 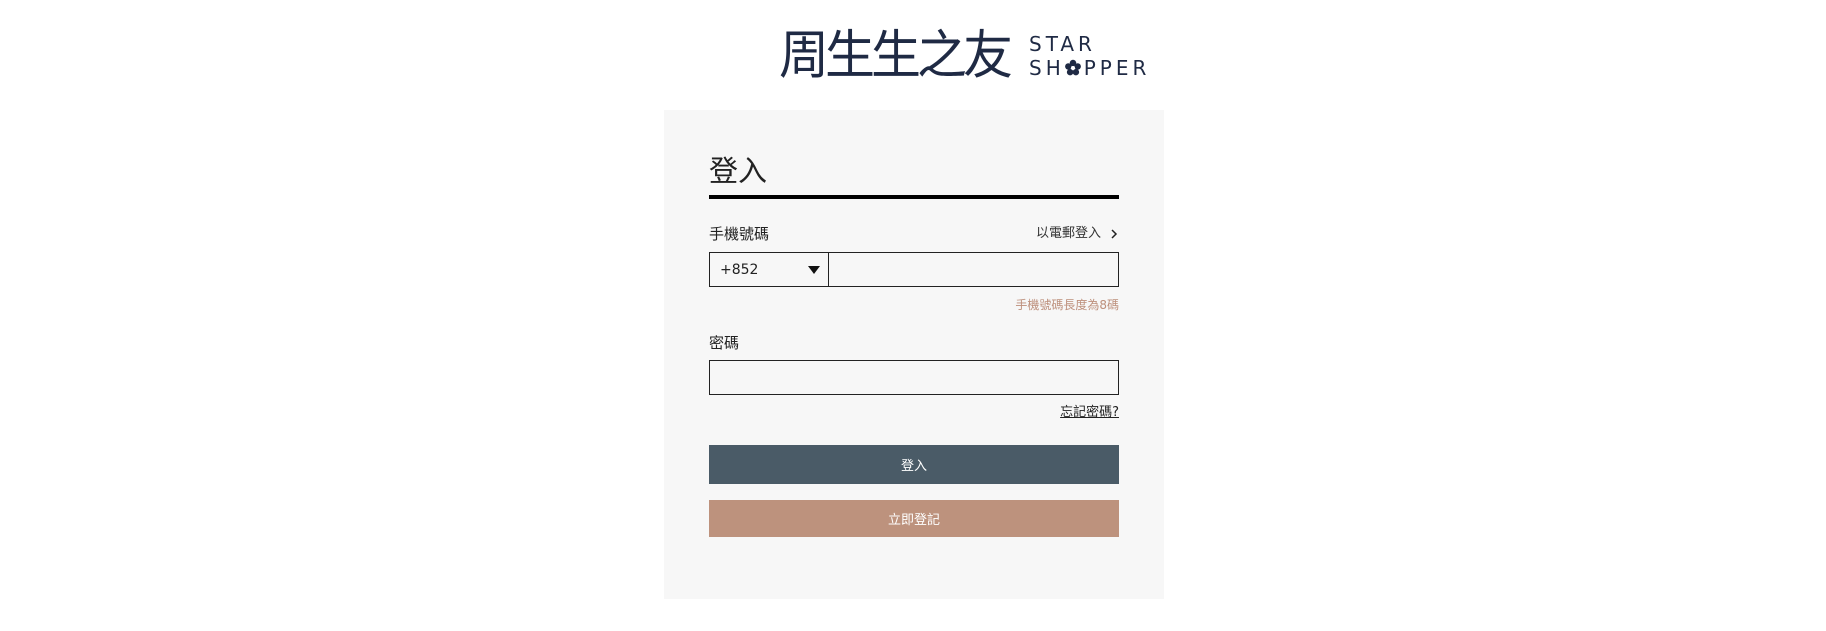 What do you see at coordinates (1114, 234) in the screenshot?
I see `chevron-right-icon` at bounding box center [1114, 234].